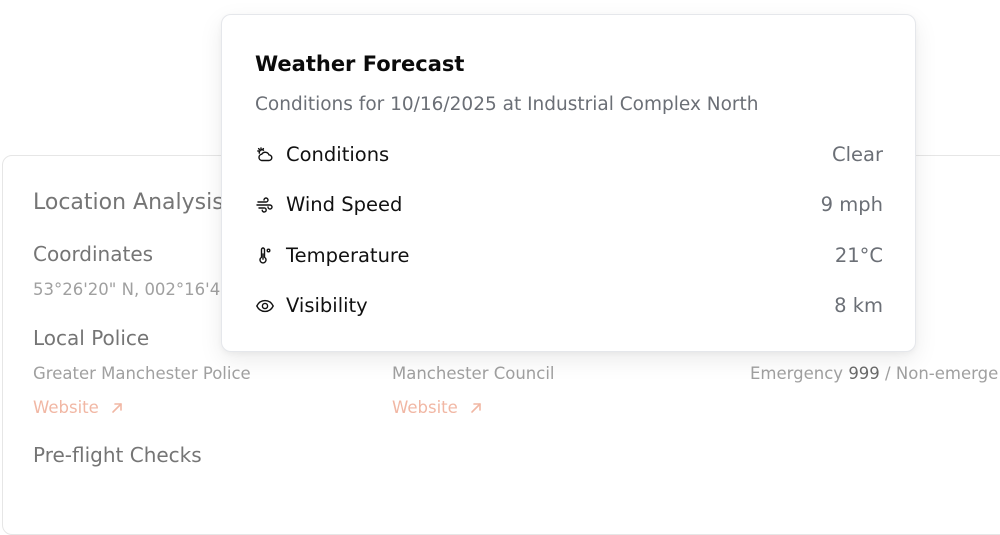 This screenshot has height=535, width=1000. I want to click on police-website-link: Website, so click(79, 408).